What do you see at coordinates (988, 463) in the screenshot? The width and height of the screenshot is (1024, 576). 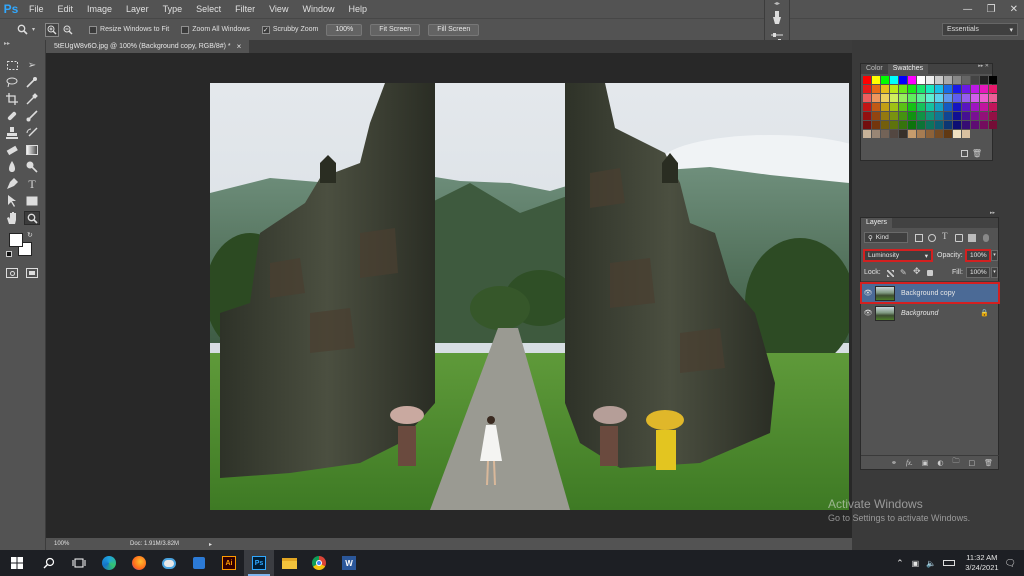 I see `delete-layer-icon: 🗑` at bounding box center [988, 463].